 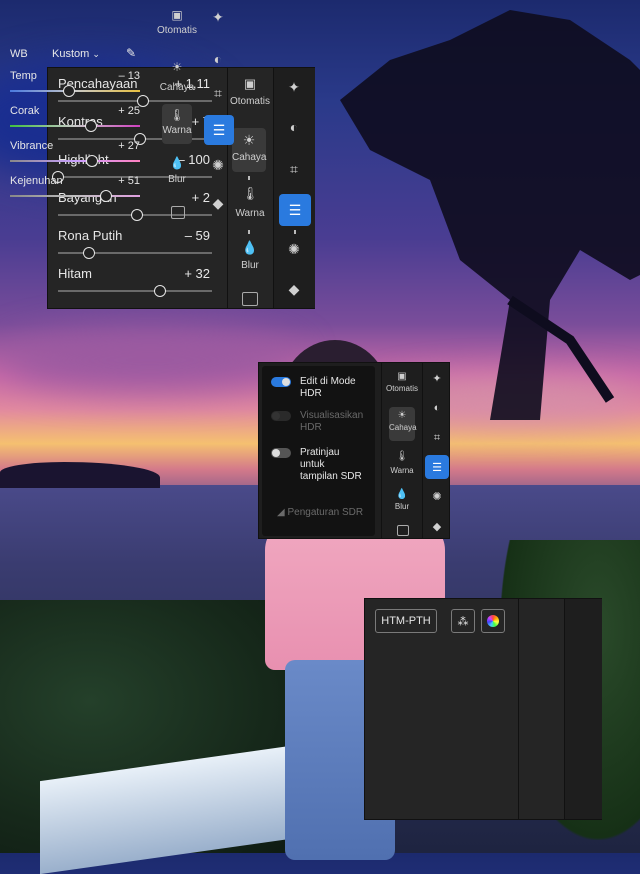 I want to click on color-mixer-button: ⁂, so click(x=463, y=621).